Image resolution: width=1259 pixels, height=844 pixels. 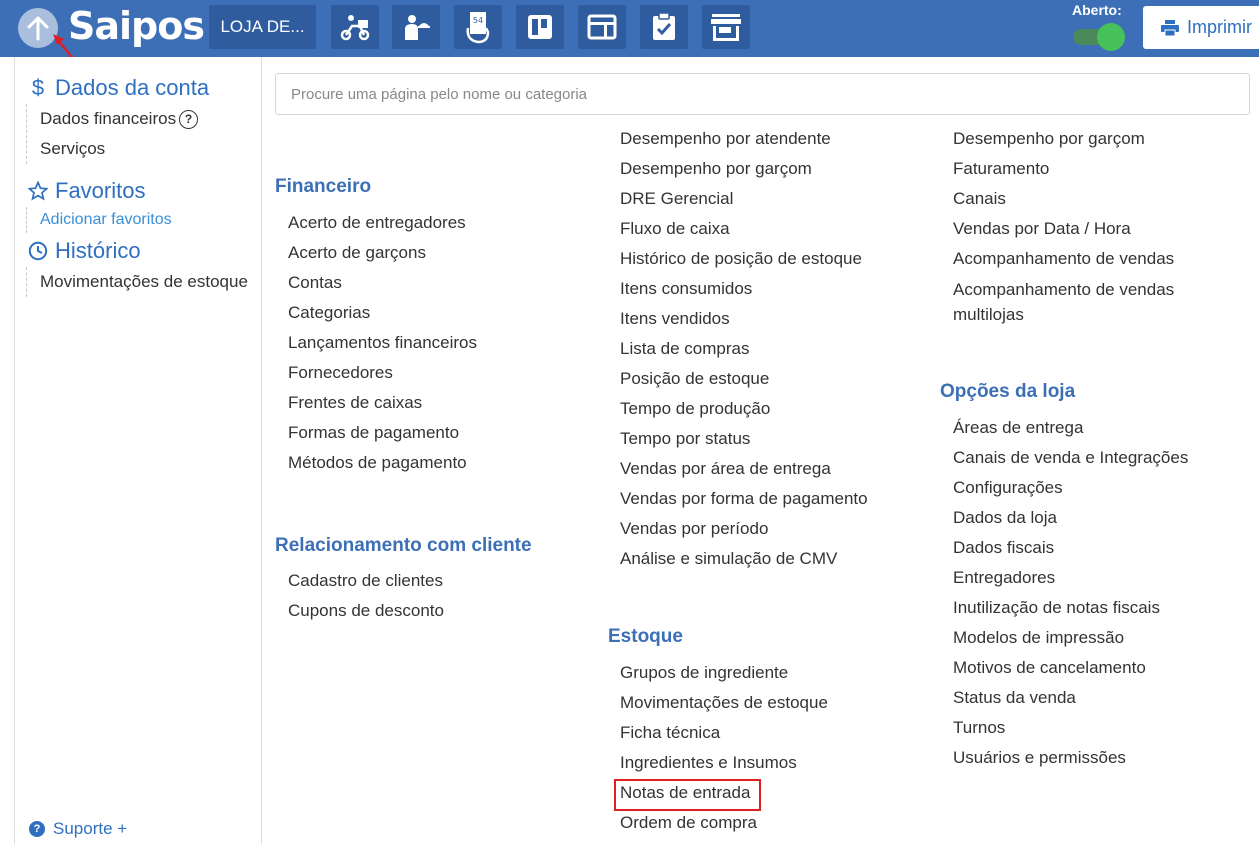 What do you see at coordinates (1083, 169) in the screenshot?
I see `menu-link: Faturamento` at bounding box center [1083, 169].